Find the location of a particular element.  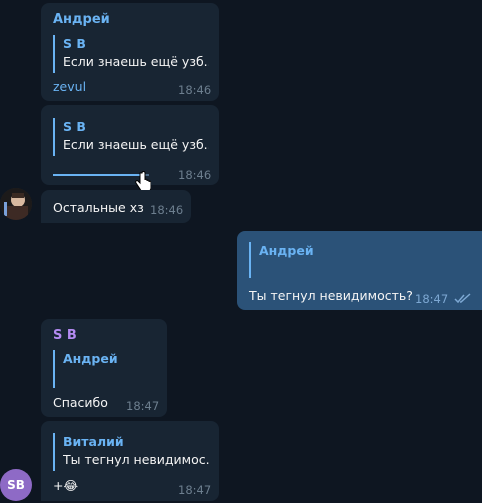

avatar-image is located at coordinates (16, 204).